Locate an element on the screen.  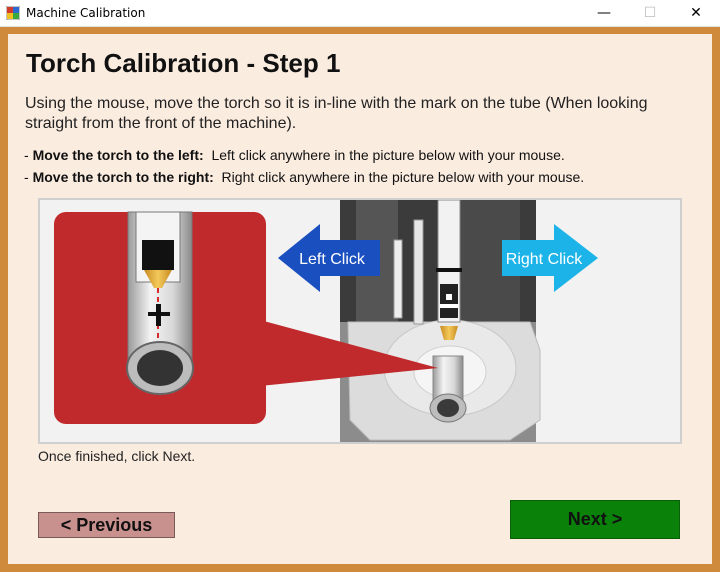
machine-body is located at coordinates (440, 321).